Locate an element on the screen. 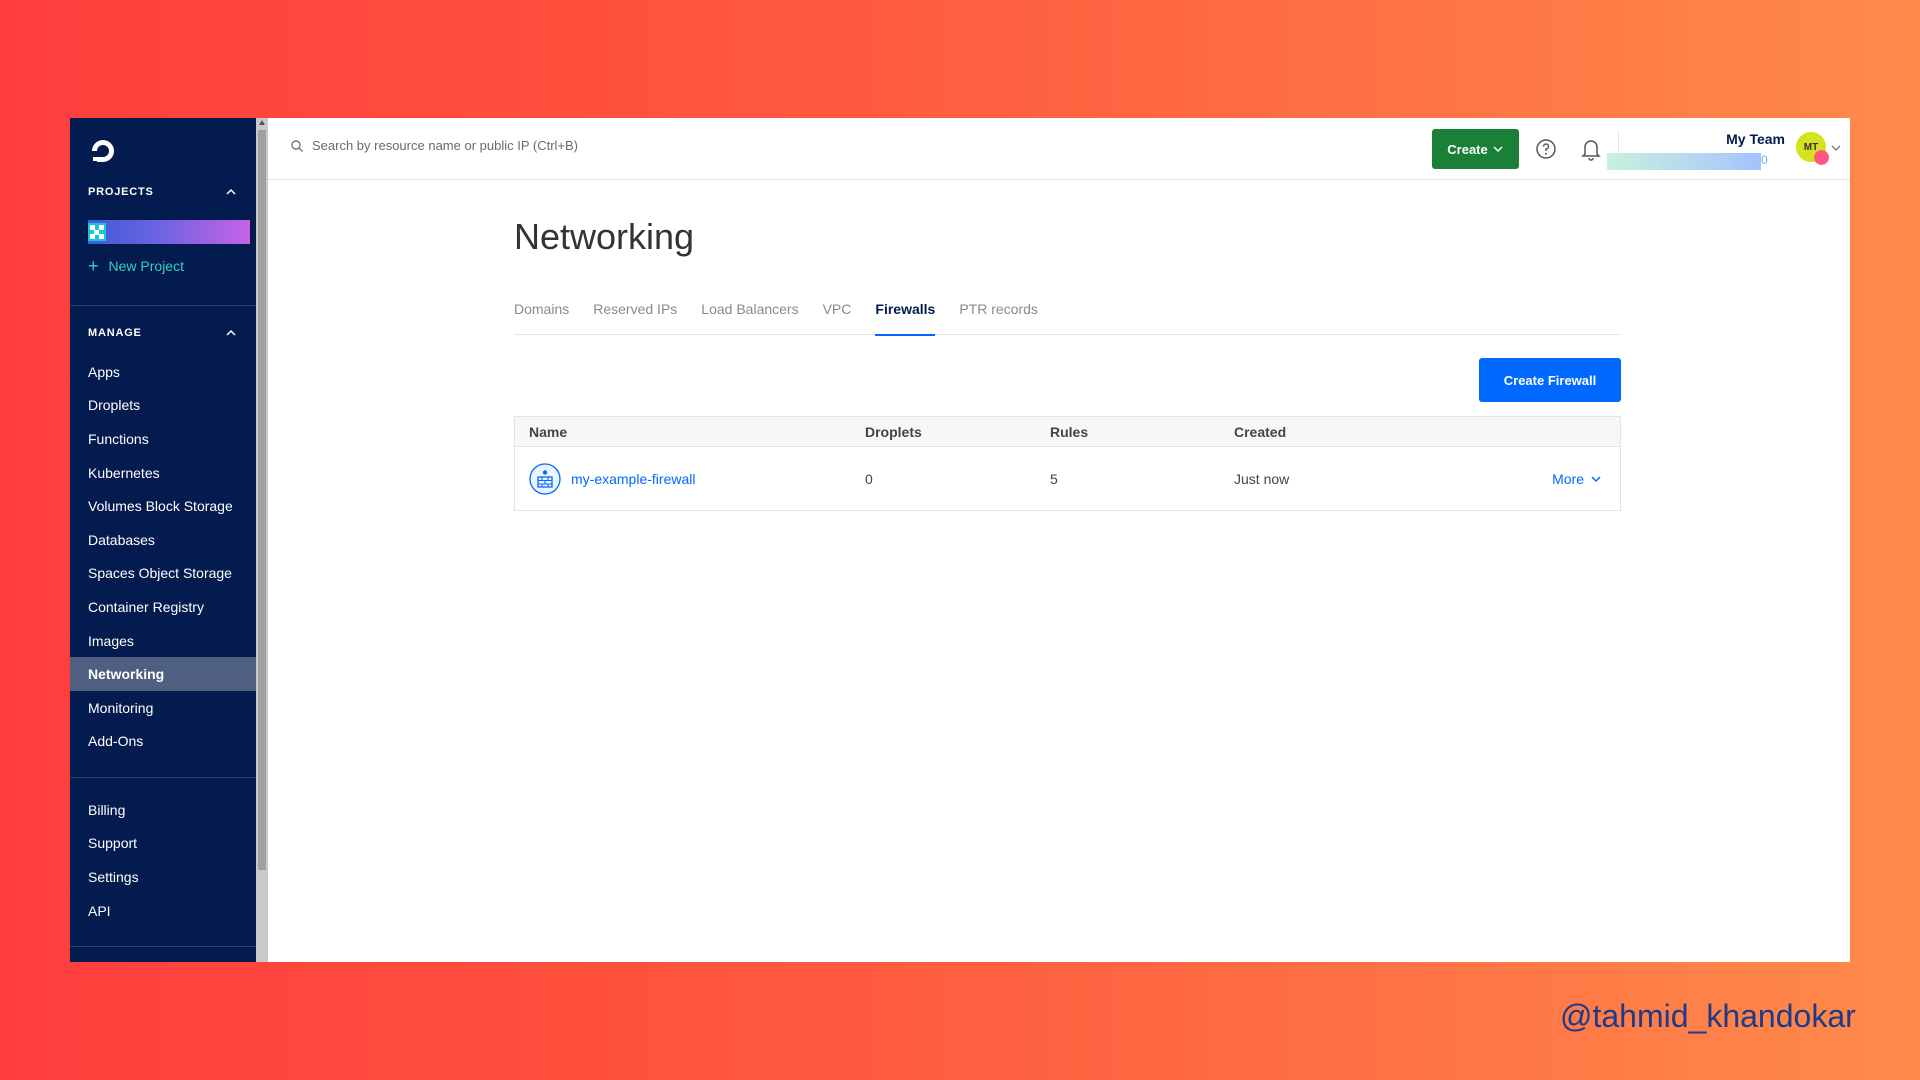 The height and width of the screenshot is (1080, 1920). create-button: Create is located at coordinates (1475, 149).